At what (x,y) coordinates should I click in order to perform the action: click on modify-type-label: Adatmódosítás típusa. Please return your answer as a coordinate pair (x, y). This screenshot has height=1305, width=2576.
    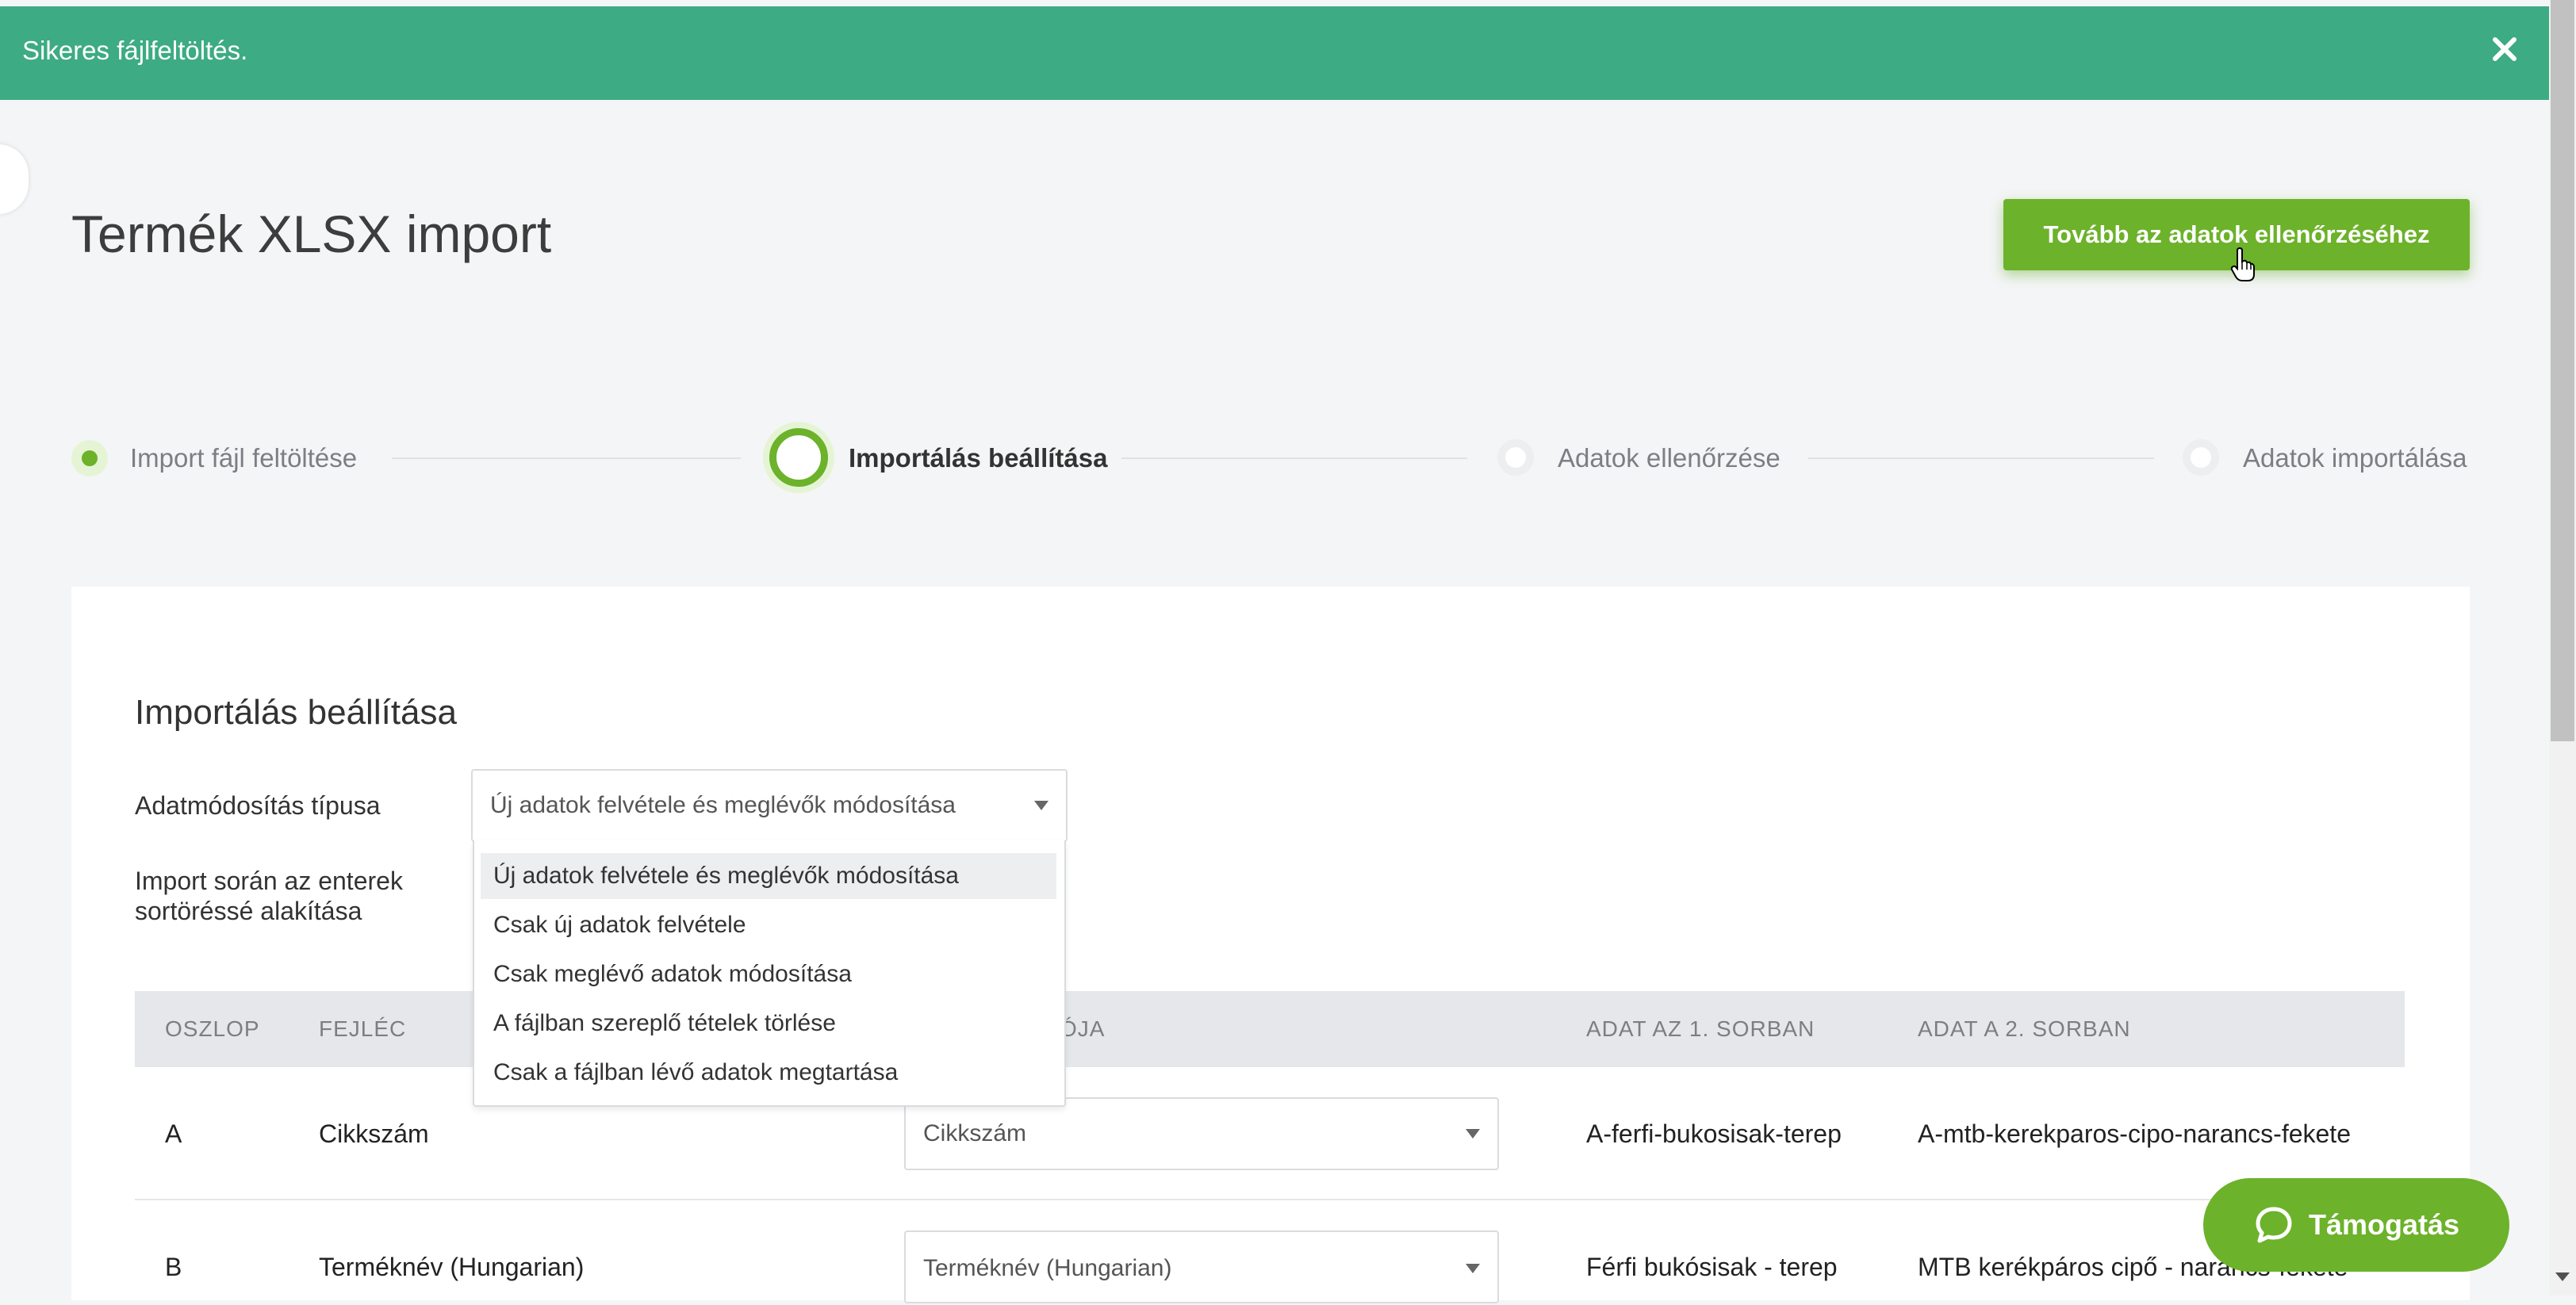
    Looking at the image, I should click on (258, 805).